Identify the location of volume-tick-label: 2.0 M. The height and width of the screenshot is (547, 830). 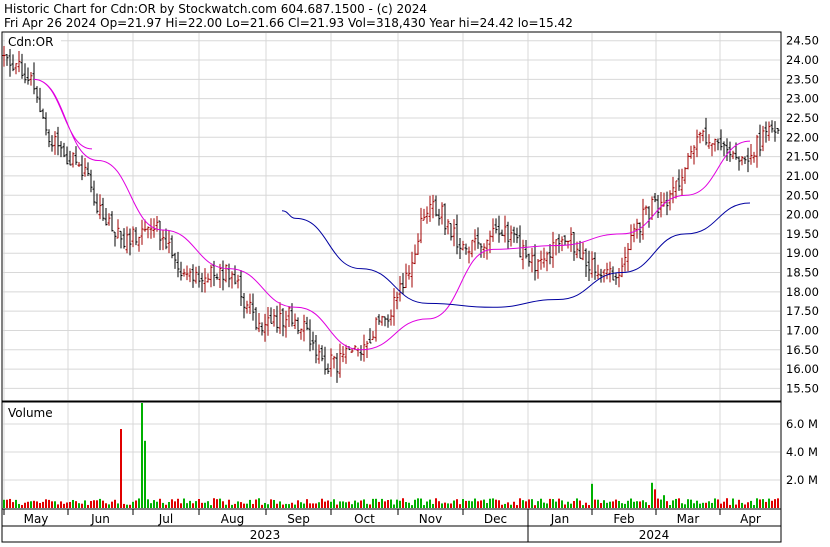
(802, 480).